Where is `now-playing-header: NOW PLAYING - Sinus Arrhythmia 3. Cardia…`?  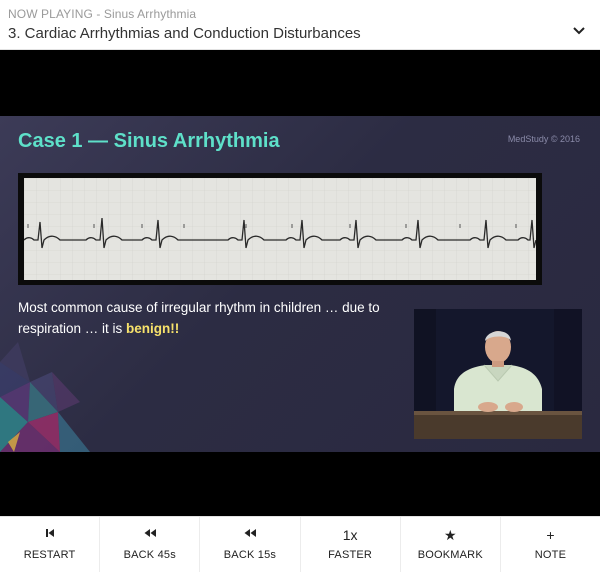 now-playing-header: NOW PLAYING - Sinus Arrhythmia 3. Cardia… is located at coordinates (300, 25).